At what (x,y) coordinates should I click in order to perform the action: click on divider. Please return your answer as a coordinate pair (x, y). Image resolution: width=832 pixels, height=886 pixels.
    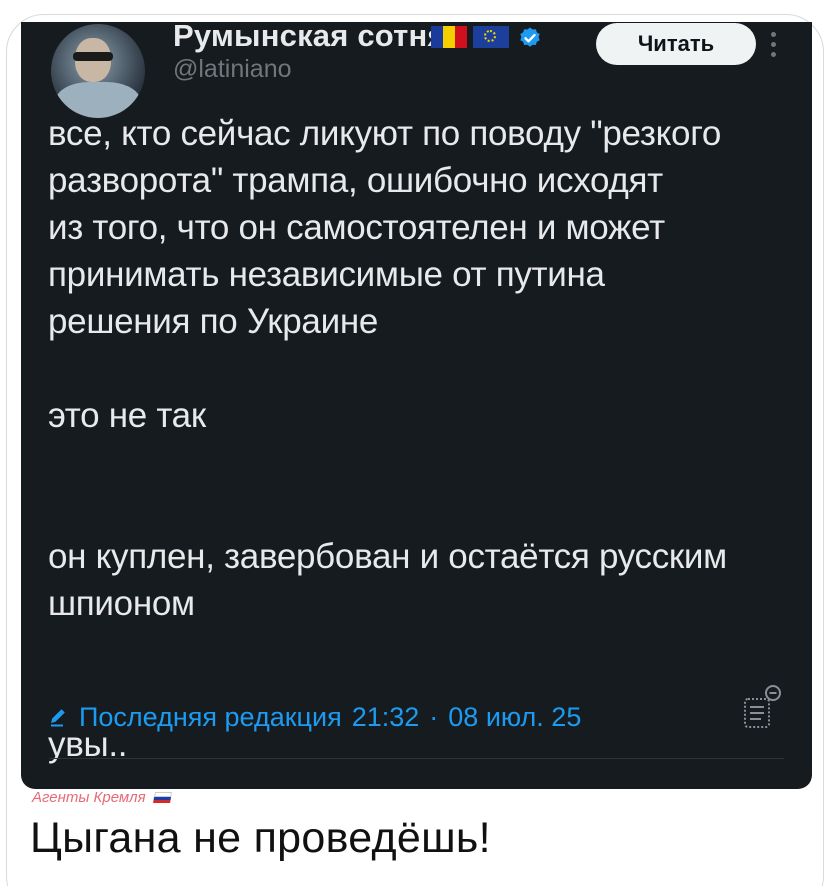
    Looking at the image, I should click on (416, 758).